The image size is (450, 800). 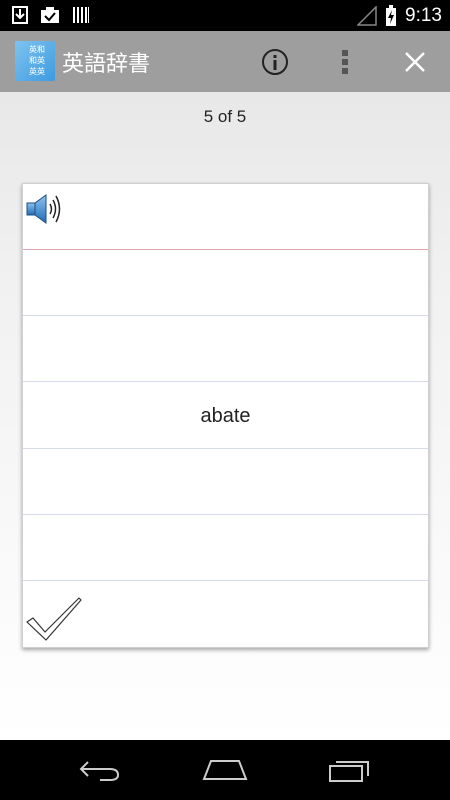 What do you see at coordinates (423, 15) in the screenshot?
I see `clock: 9:13` at bounding box center [423, 15].